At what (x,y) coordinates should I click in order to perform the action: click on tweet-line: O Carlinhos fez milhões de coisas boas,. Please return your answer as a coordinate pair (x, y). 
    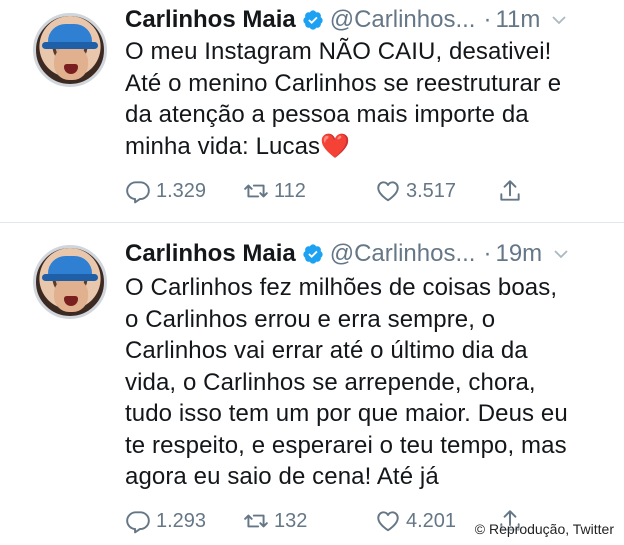
    Looking at the image, I should click on (341, 287).